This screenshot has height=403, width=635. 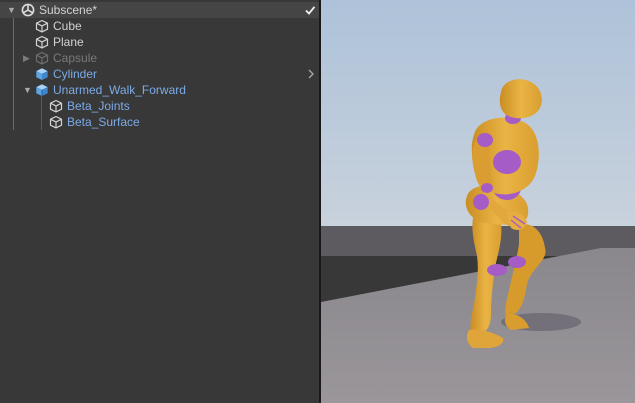 What do you see at coordinates (103, 122) in the screenshot?
I see `item-label: Beta_Surface` at bounding box center [103, 122].